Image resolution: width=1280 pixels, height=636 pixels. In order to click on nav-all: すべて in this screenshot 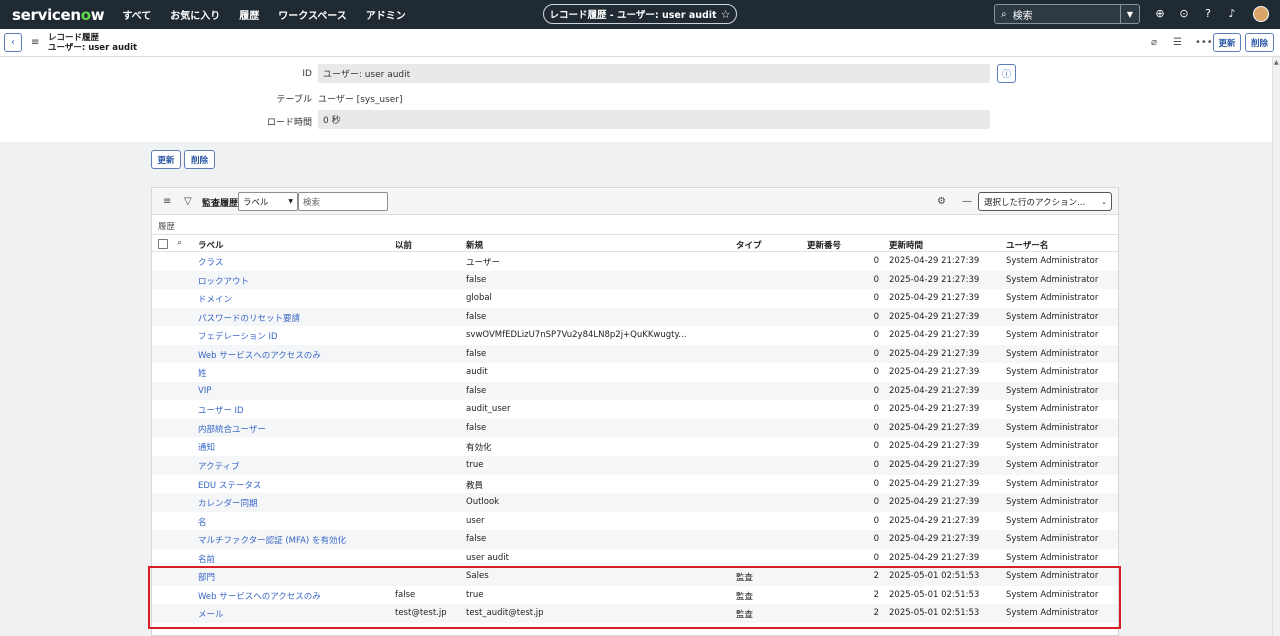, I will do `click(136, 14)`.